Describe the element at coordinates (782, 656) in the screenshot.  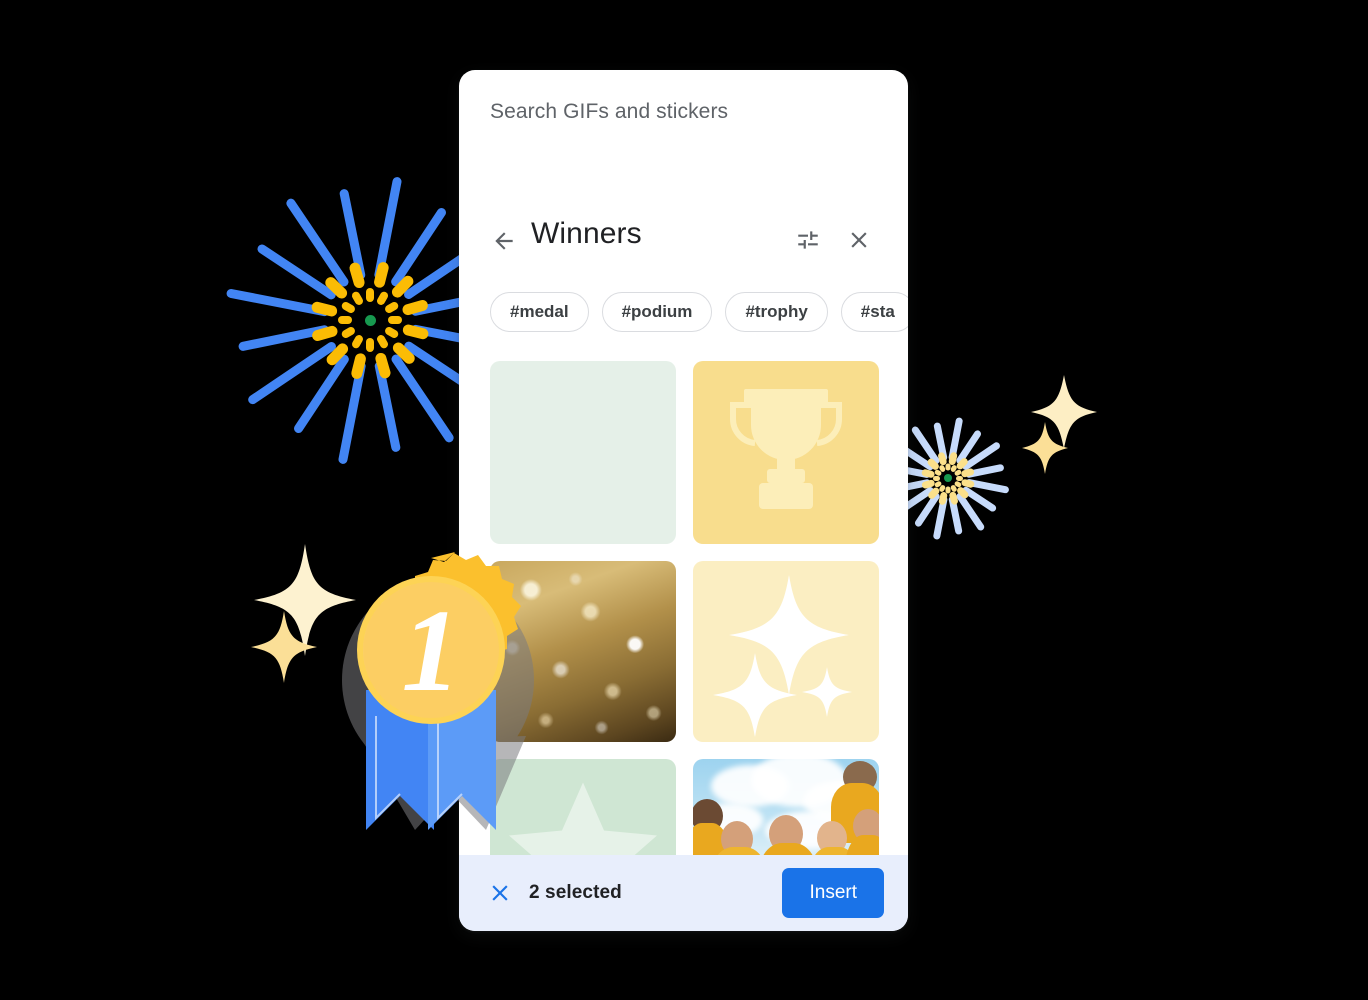
I see `sparkles-icon` at that location.